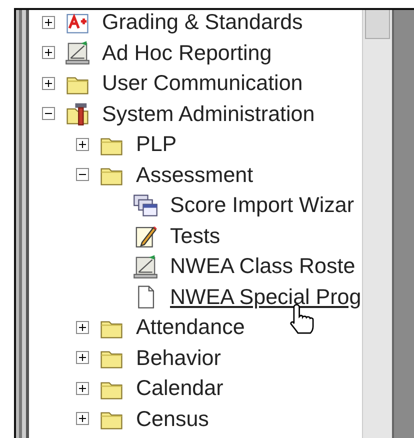 This screenshot has height=438, width=414. What do you see at coordinates (190, 327) in the screenshot?
I see `tree-item: Attendance` at bounding box center [190, 327].